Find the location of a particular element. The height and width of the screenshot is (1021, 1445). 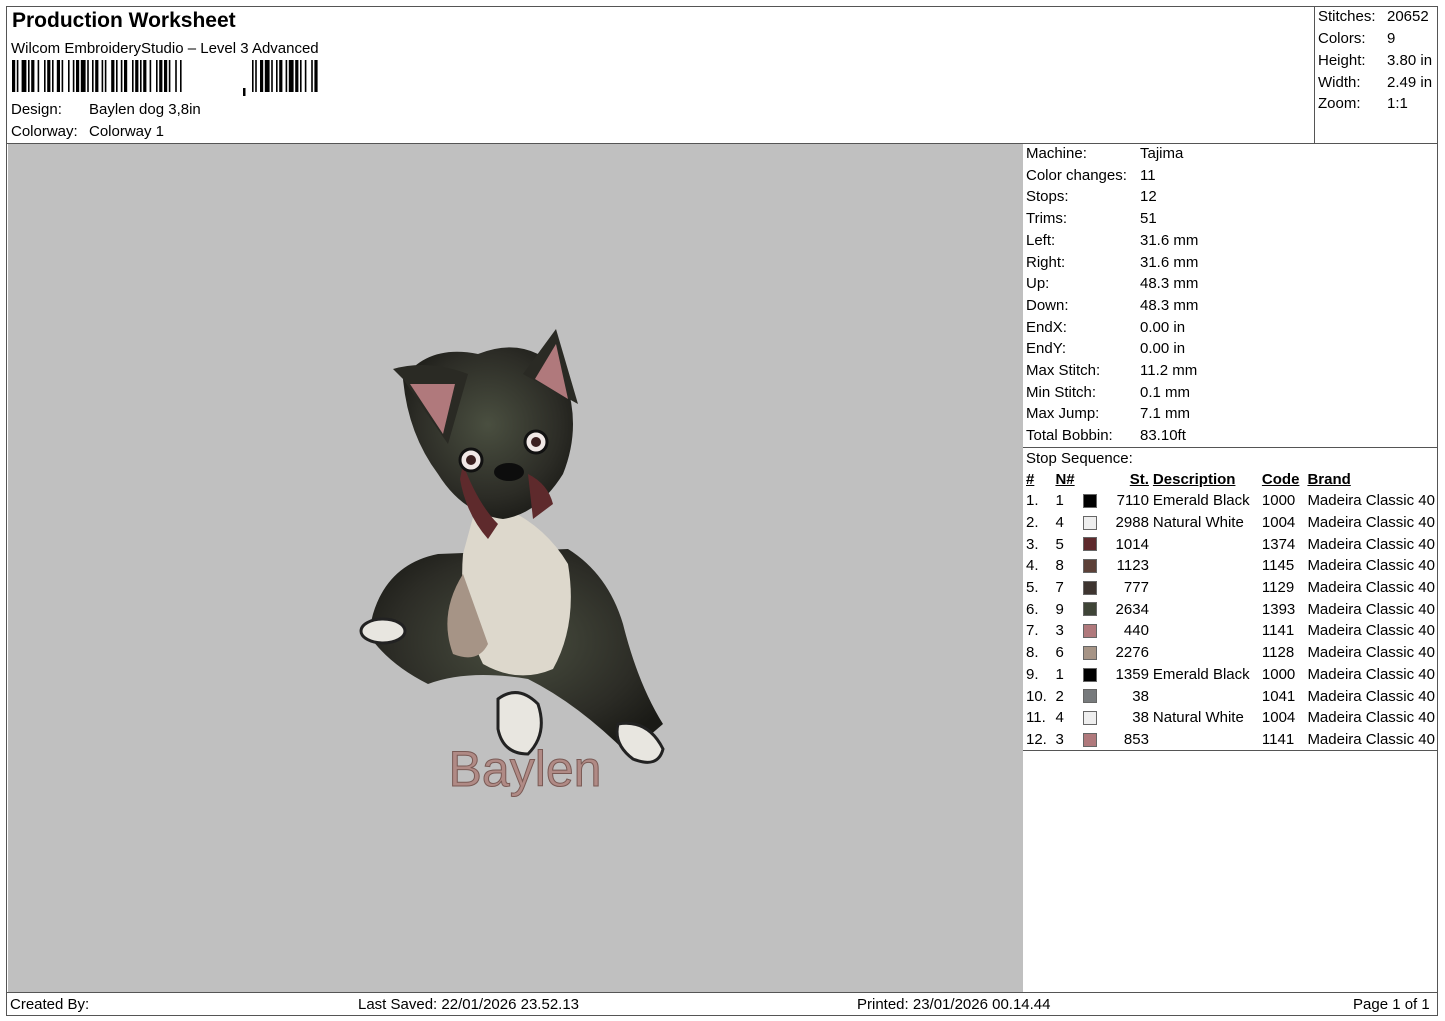

design-value: Baylen dog 3,8in is located at coordinates (145, 109).